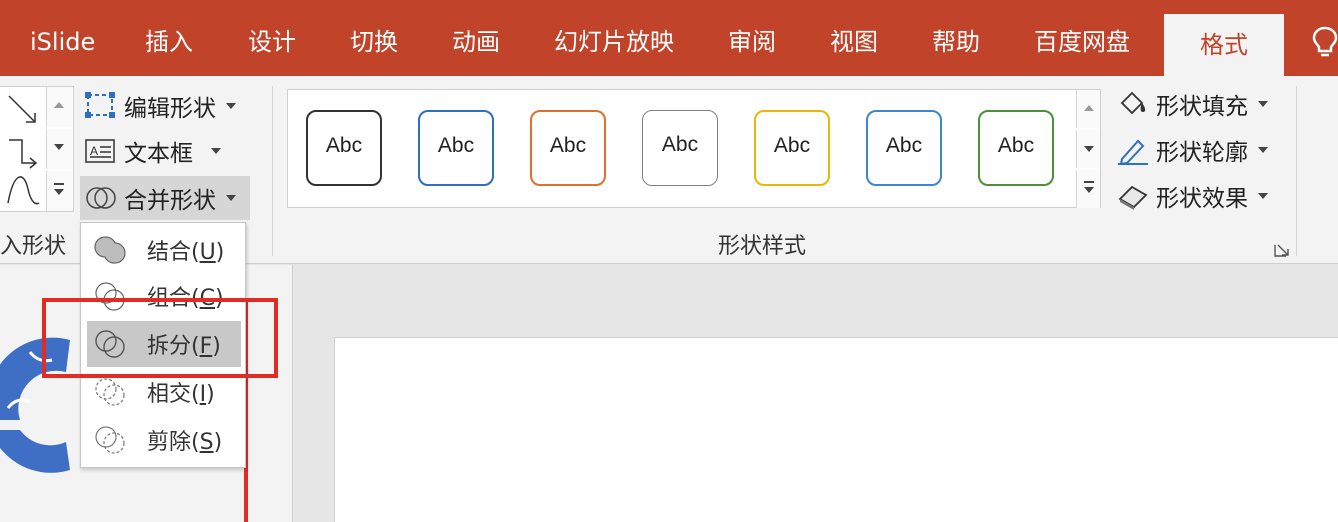  Describe the element at coordinates (956, 38) in the screenshot. I see `tab-help: 帮助` at that location.